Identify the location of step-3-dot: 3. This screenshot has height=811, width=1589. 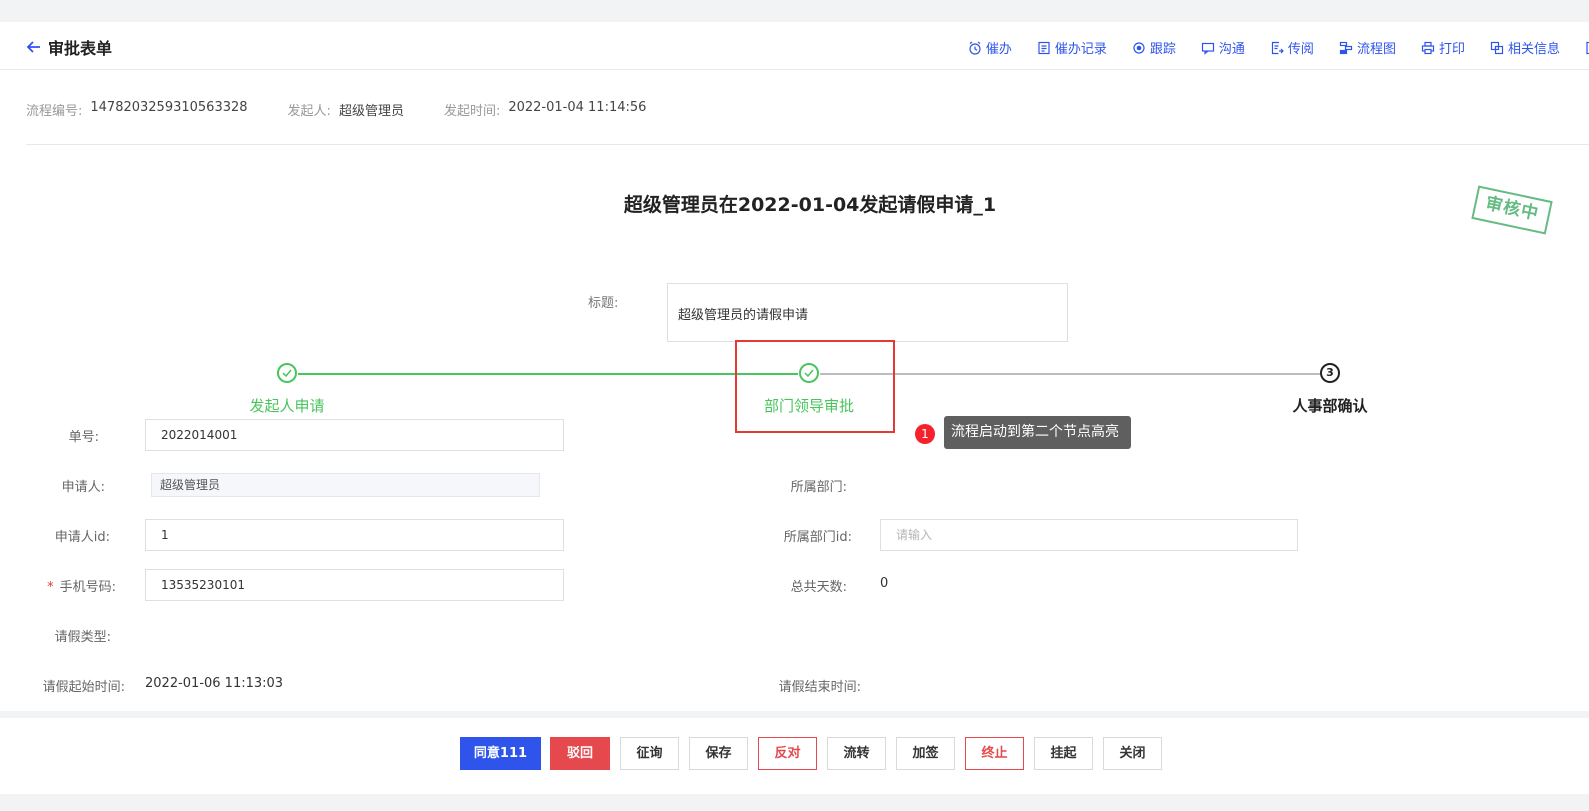
(1330, 373).